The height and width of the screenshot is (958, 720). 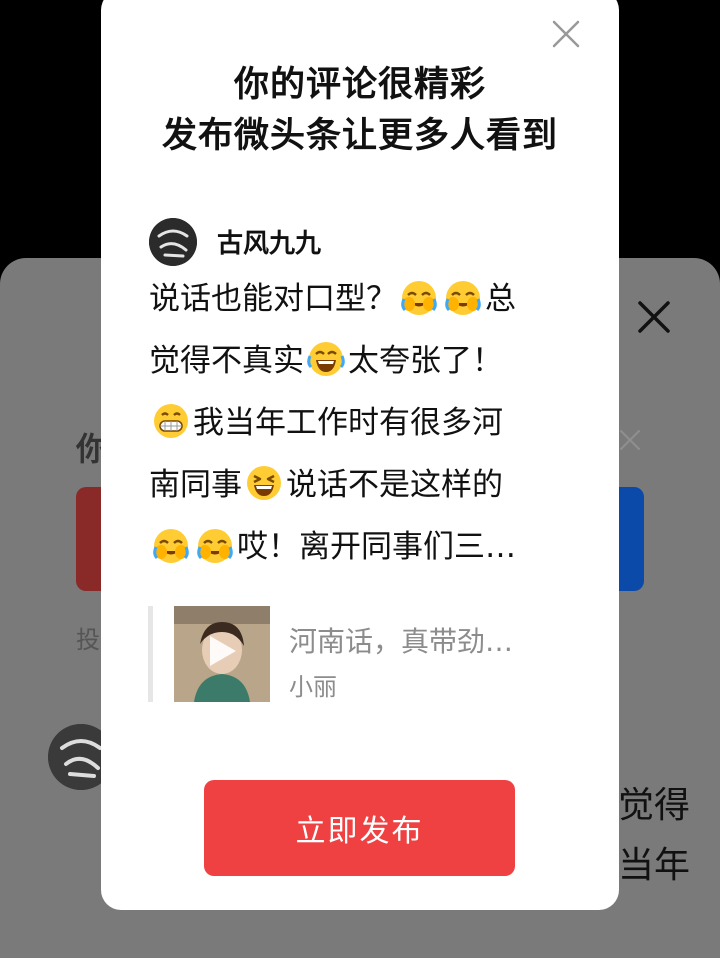 What do you see at coordinates (88, 640) in the screenshot?
I see `background-small-text: 投` at bounding box center [88, 640].